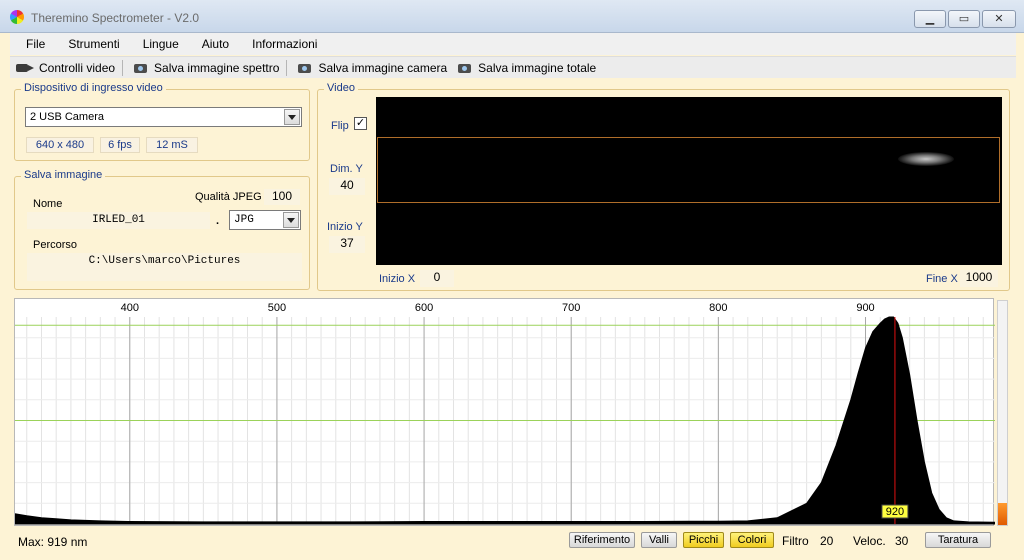  What do you see at coordinates (347, 186) in the screenshot?
I see `dim-y-input: 40` at bounding box center [347, 186].